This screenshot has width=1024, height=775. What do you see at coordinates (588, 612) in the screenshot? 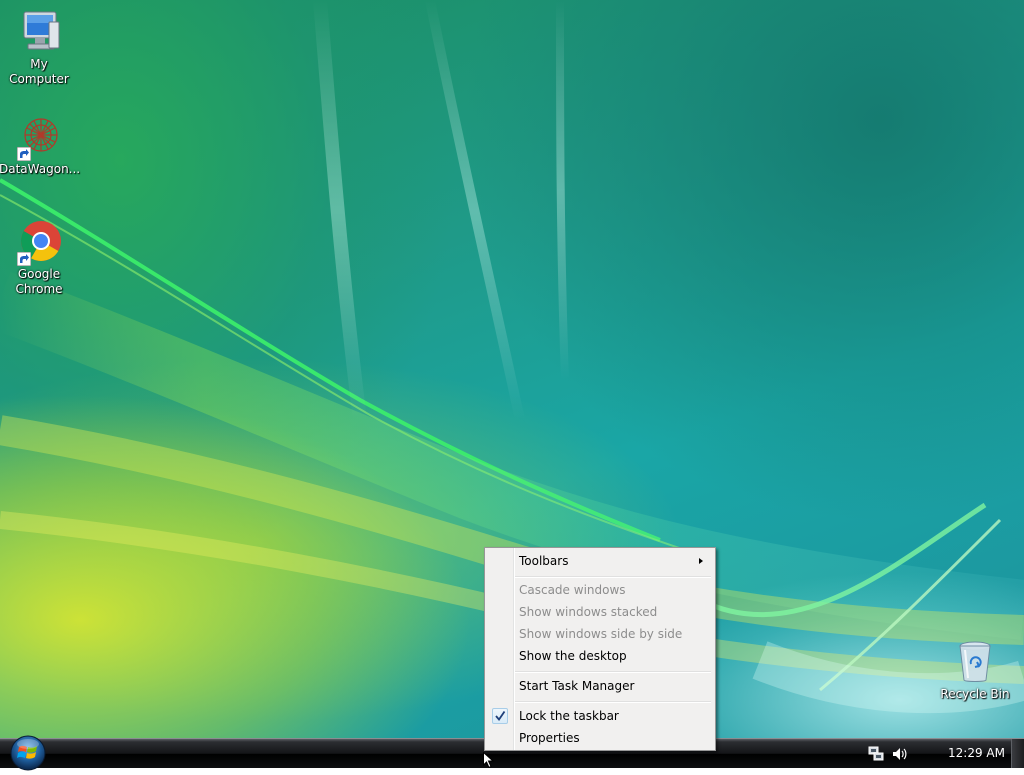
I see `menu-item-label: Show windows stacked` at bounding box center [588, 612].